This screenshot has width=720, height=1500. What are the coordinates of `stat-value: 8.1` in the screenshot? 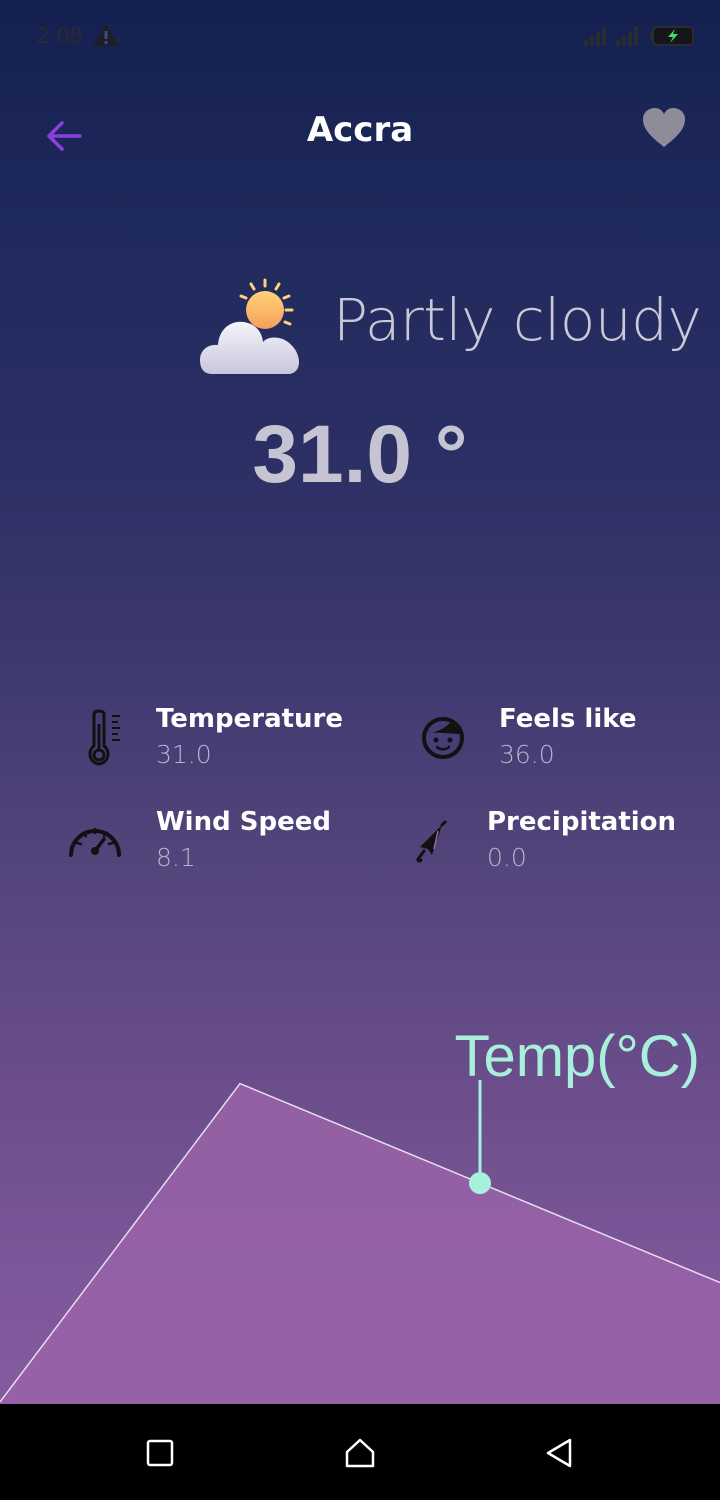 It's located at (176, 857).